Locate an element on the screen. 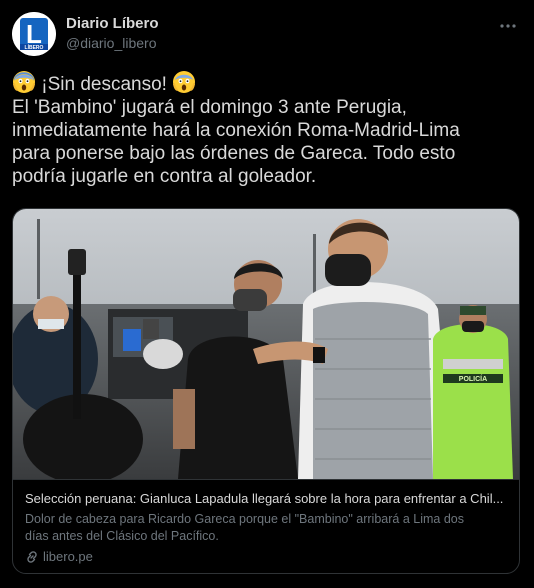 The height and width of the screenshot is (588, 534). card-domain: libero.pe is located at coordinates (266, 556).